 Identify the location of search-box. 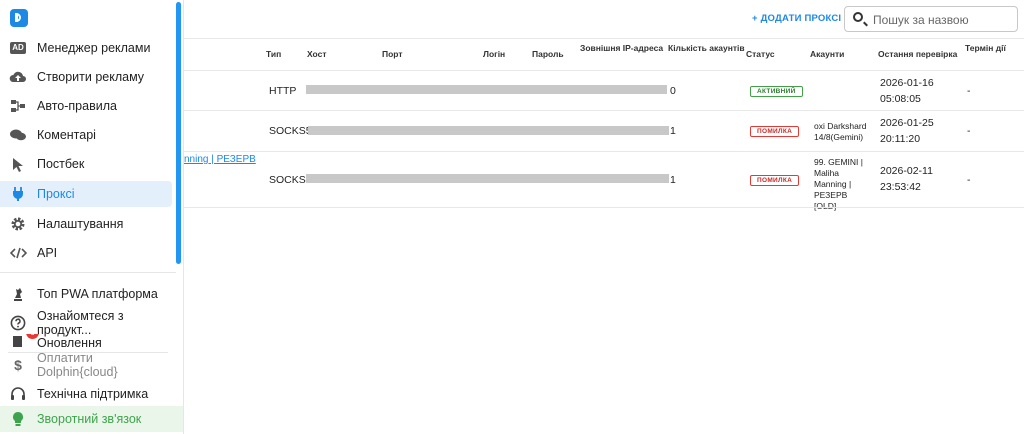
(931, 19).